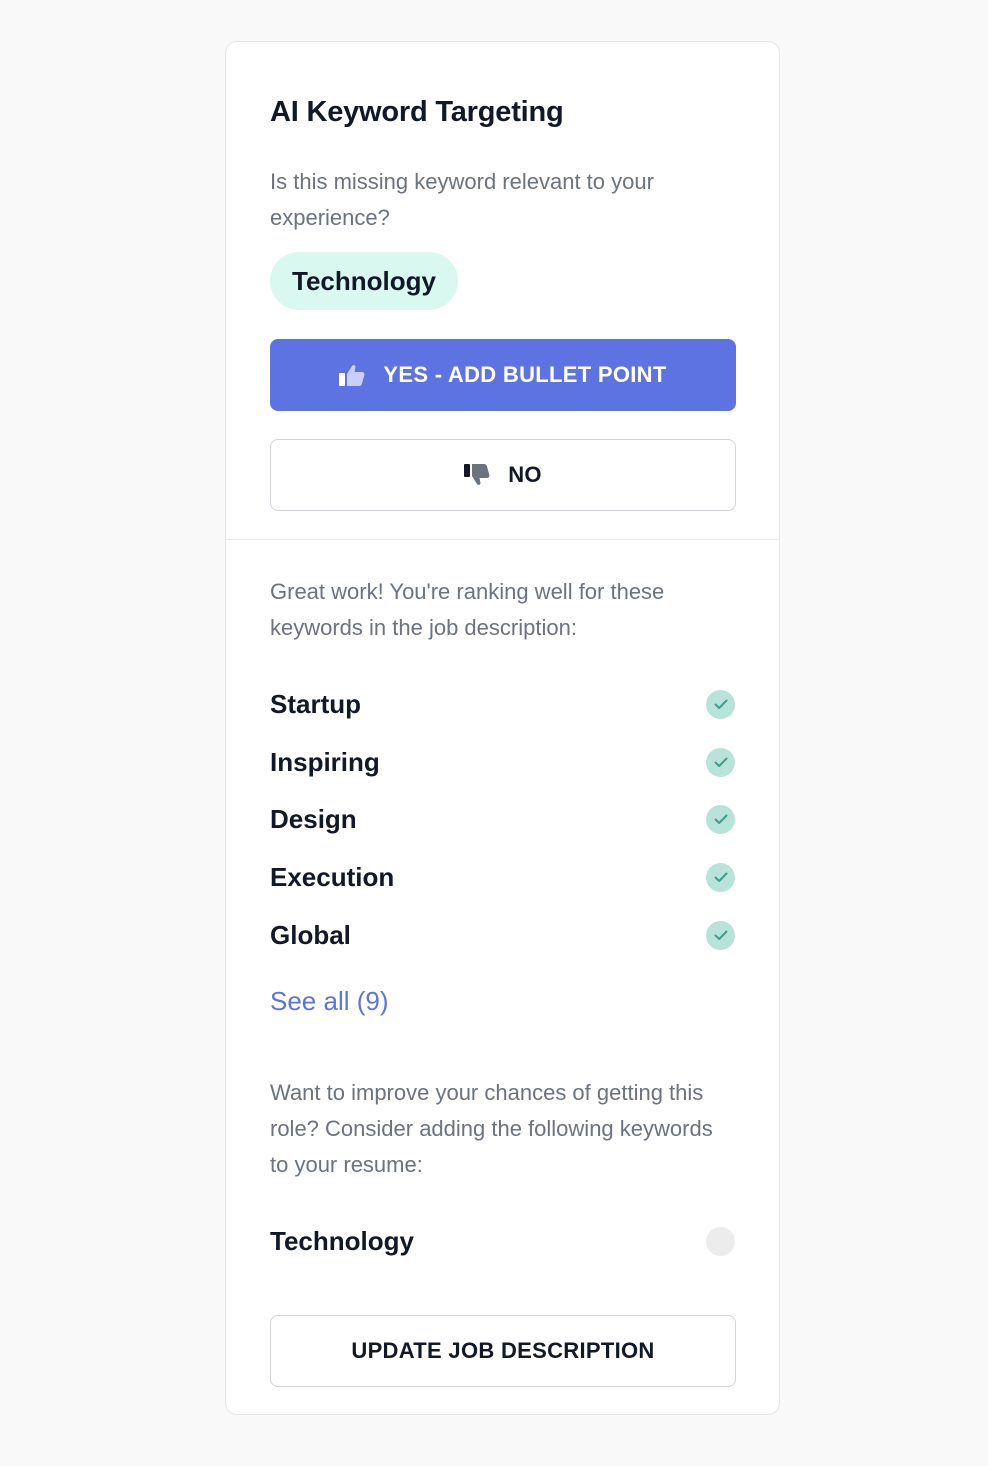  I want to click on list-item: Execution, so click(502, 878).